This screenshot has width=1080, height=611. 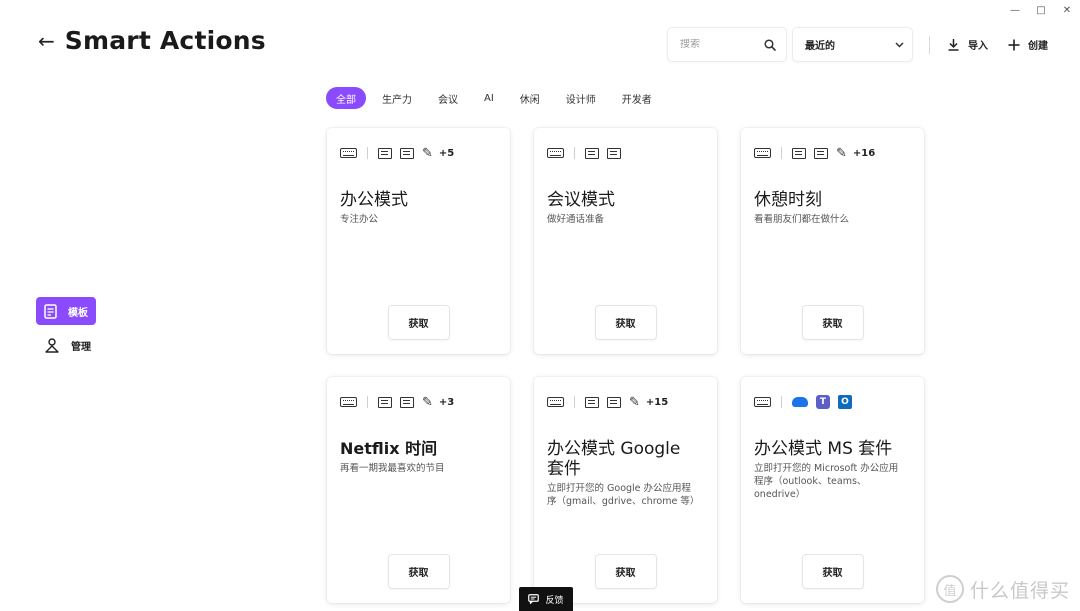 What do you see at coordinates (802, 219) in the screenshot?
I see `card-description: 看看朋友们都在做什么` at bounding box center [802, 219].